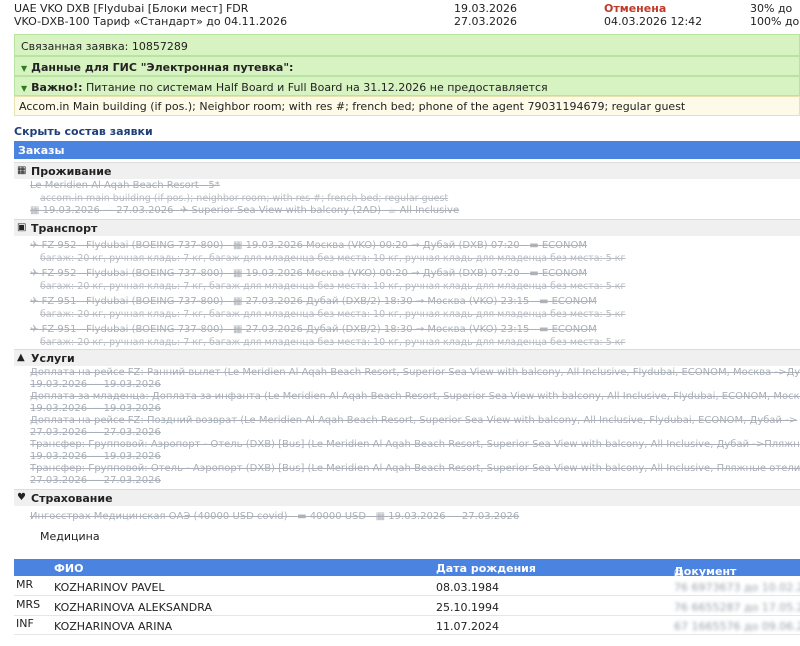 The width and height of the screenshot is (800, 646). What do you see at coordinates (467, 587) in the screenshot?
I see `passenger-birthdate: 08.03.1984` at bounding box center [467, 587].